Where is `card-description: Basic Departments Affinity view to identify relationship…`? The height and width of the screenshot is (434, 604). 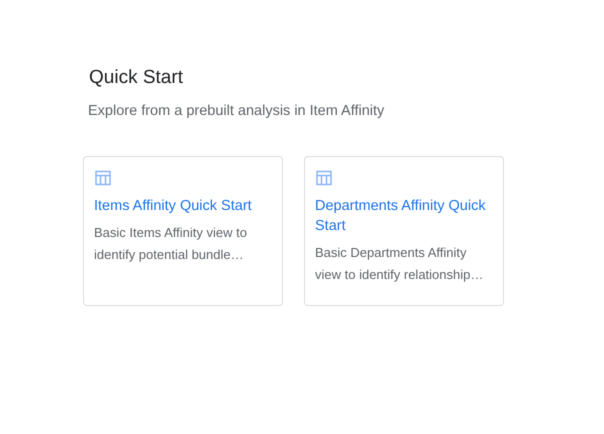 card-description: Basic Departments Affinity view to identify relationship… is located at coordinates (399, 264).